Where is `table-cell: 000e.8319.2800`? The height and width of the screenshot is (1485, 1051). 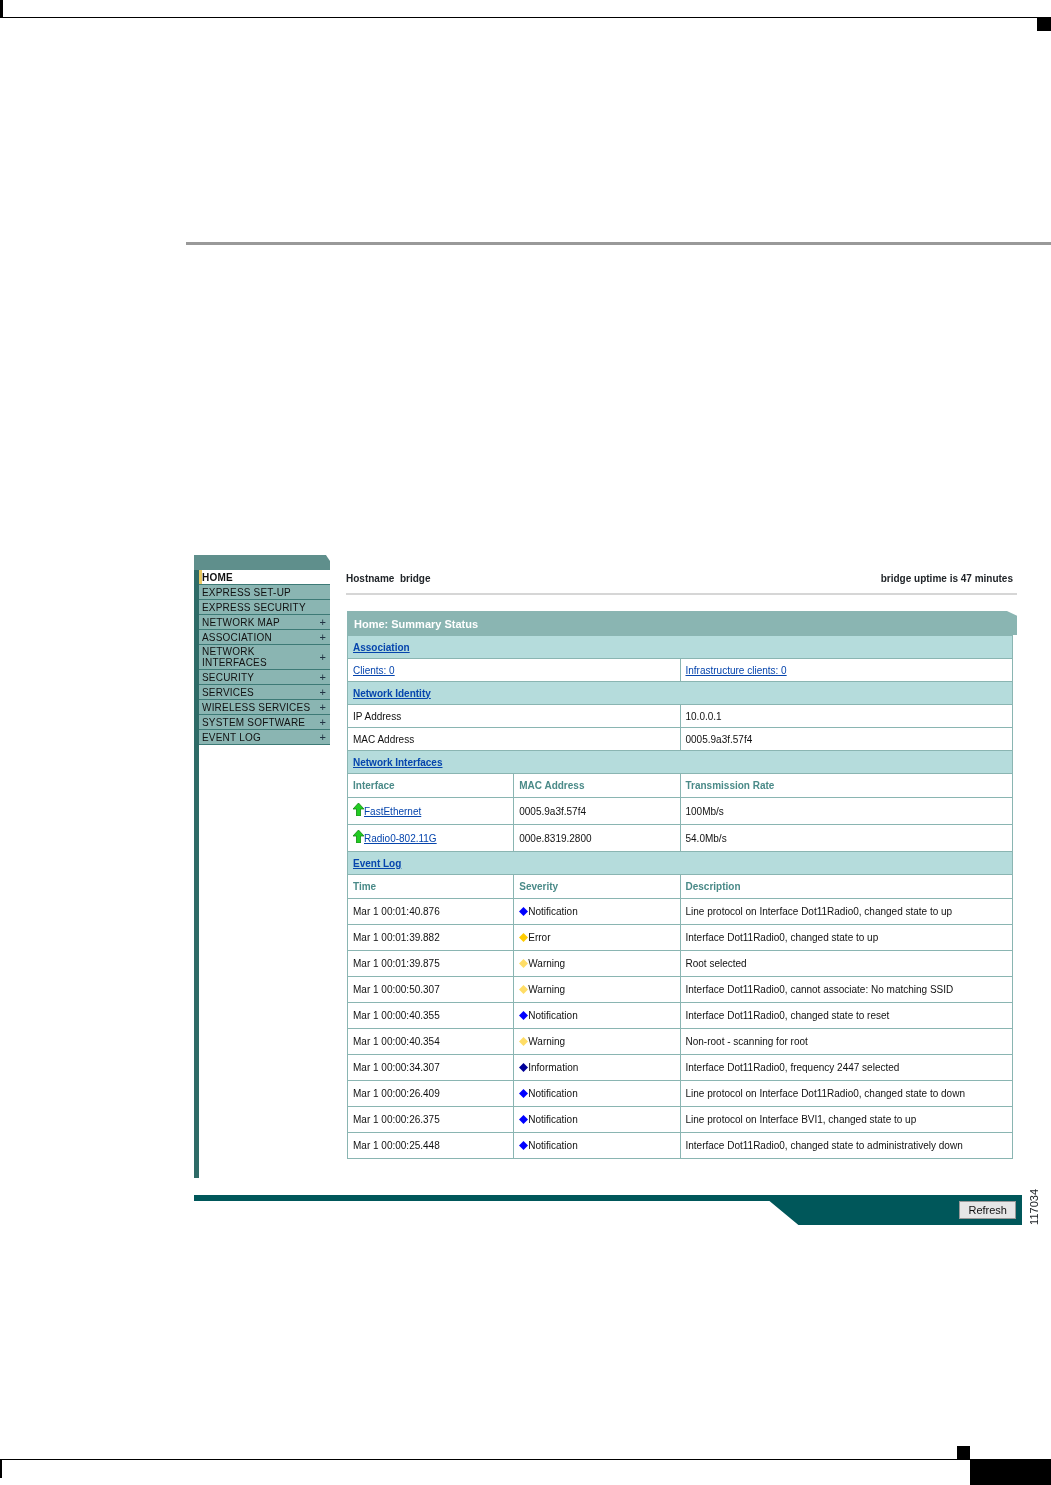
table-cell: 000e.8319.2800 is located at coordinates (555, 838).